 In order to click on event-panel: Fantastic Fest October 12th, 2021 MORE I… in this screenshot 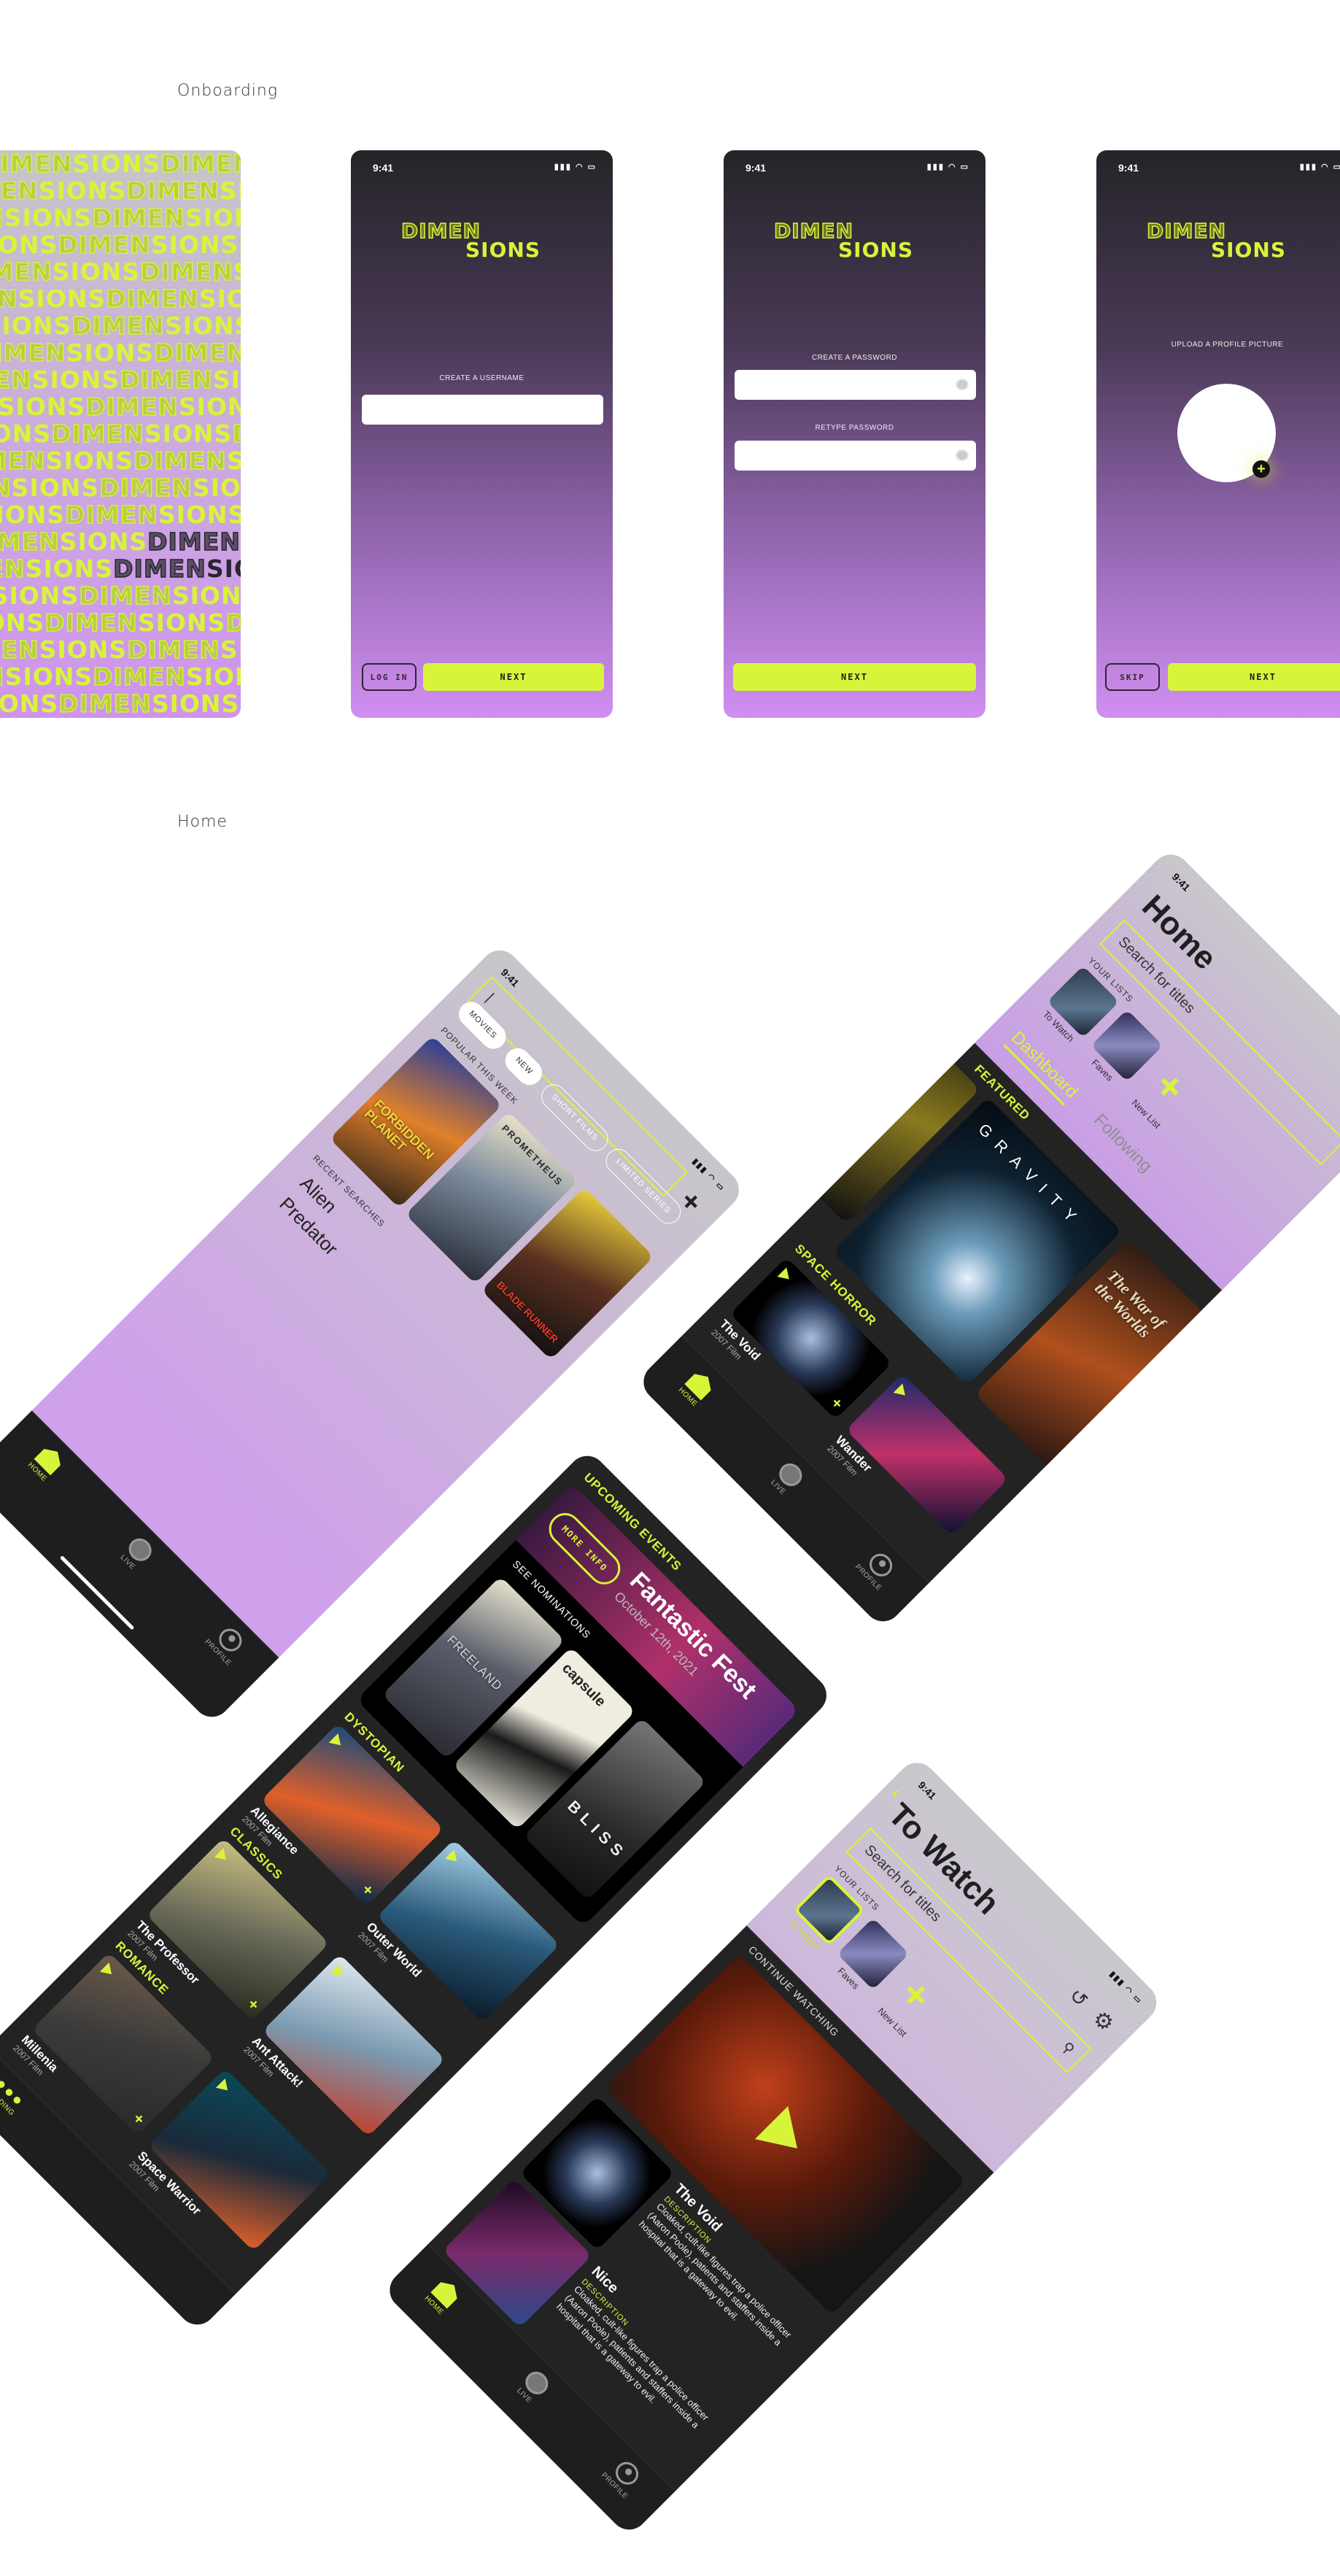, I will do `click(578, 1705)`.